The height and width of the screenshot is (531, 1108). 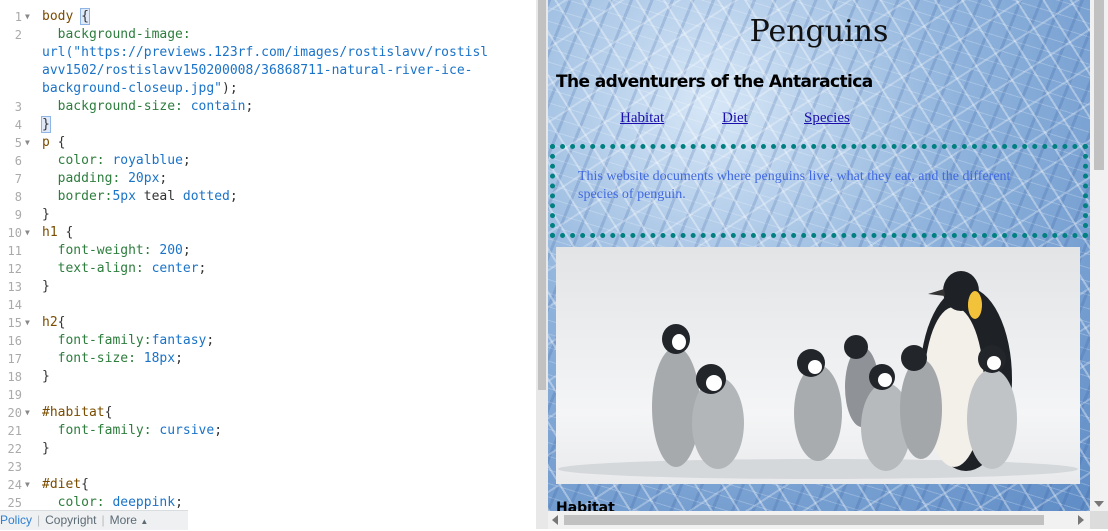 I want to click on scroll-left-arrow-icon, so click(x=555, y=520).